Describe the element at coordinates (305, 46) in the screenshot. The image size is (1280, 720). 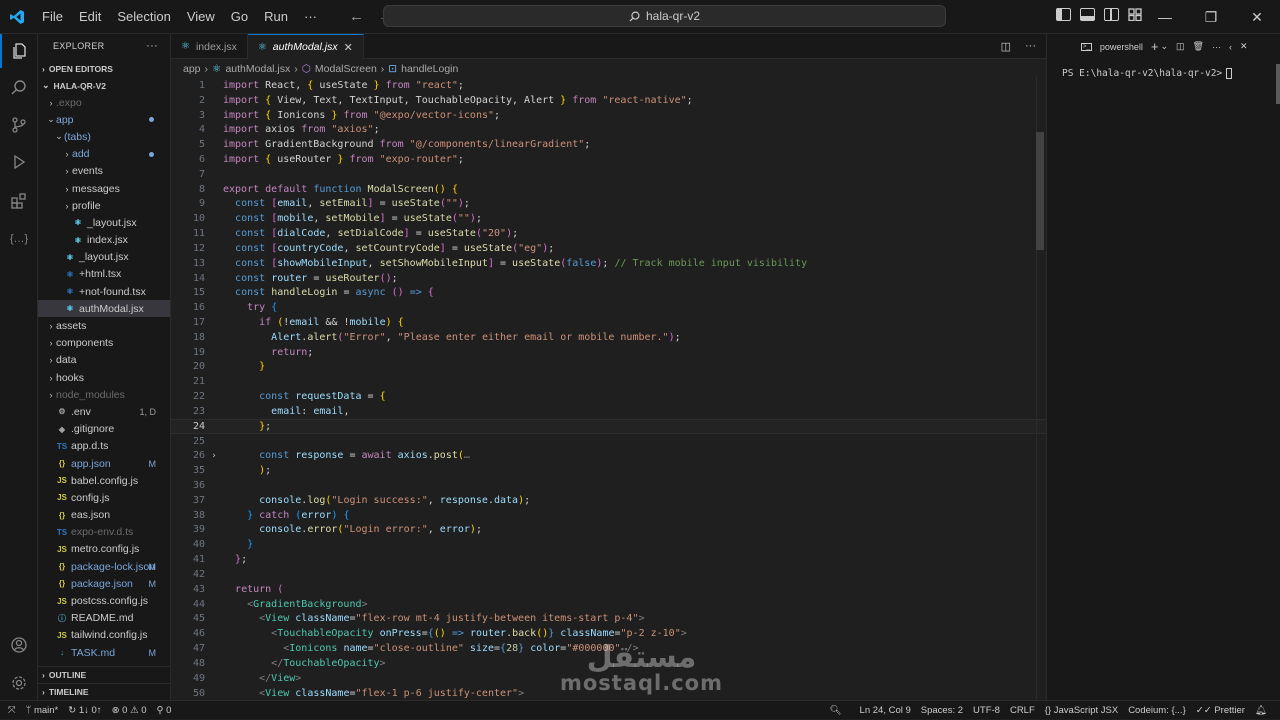
I see `tab-authmodal-jsx: ⚛ authModal.jsx ✕` at that location.